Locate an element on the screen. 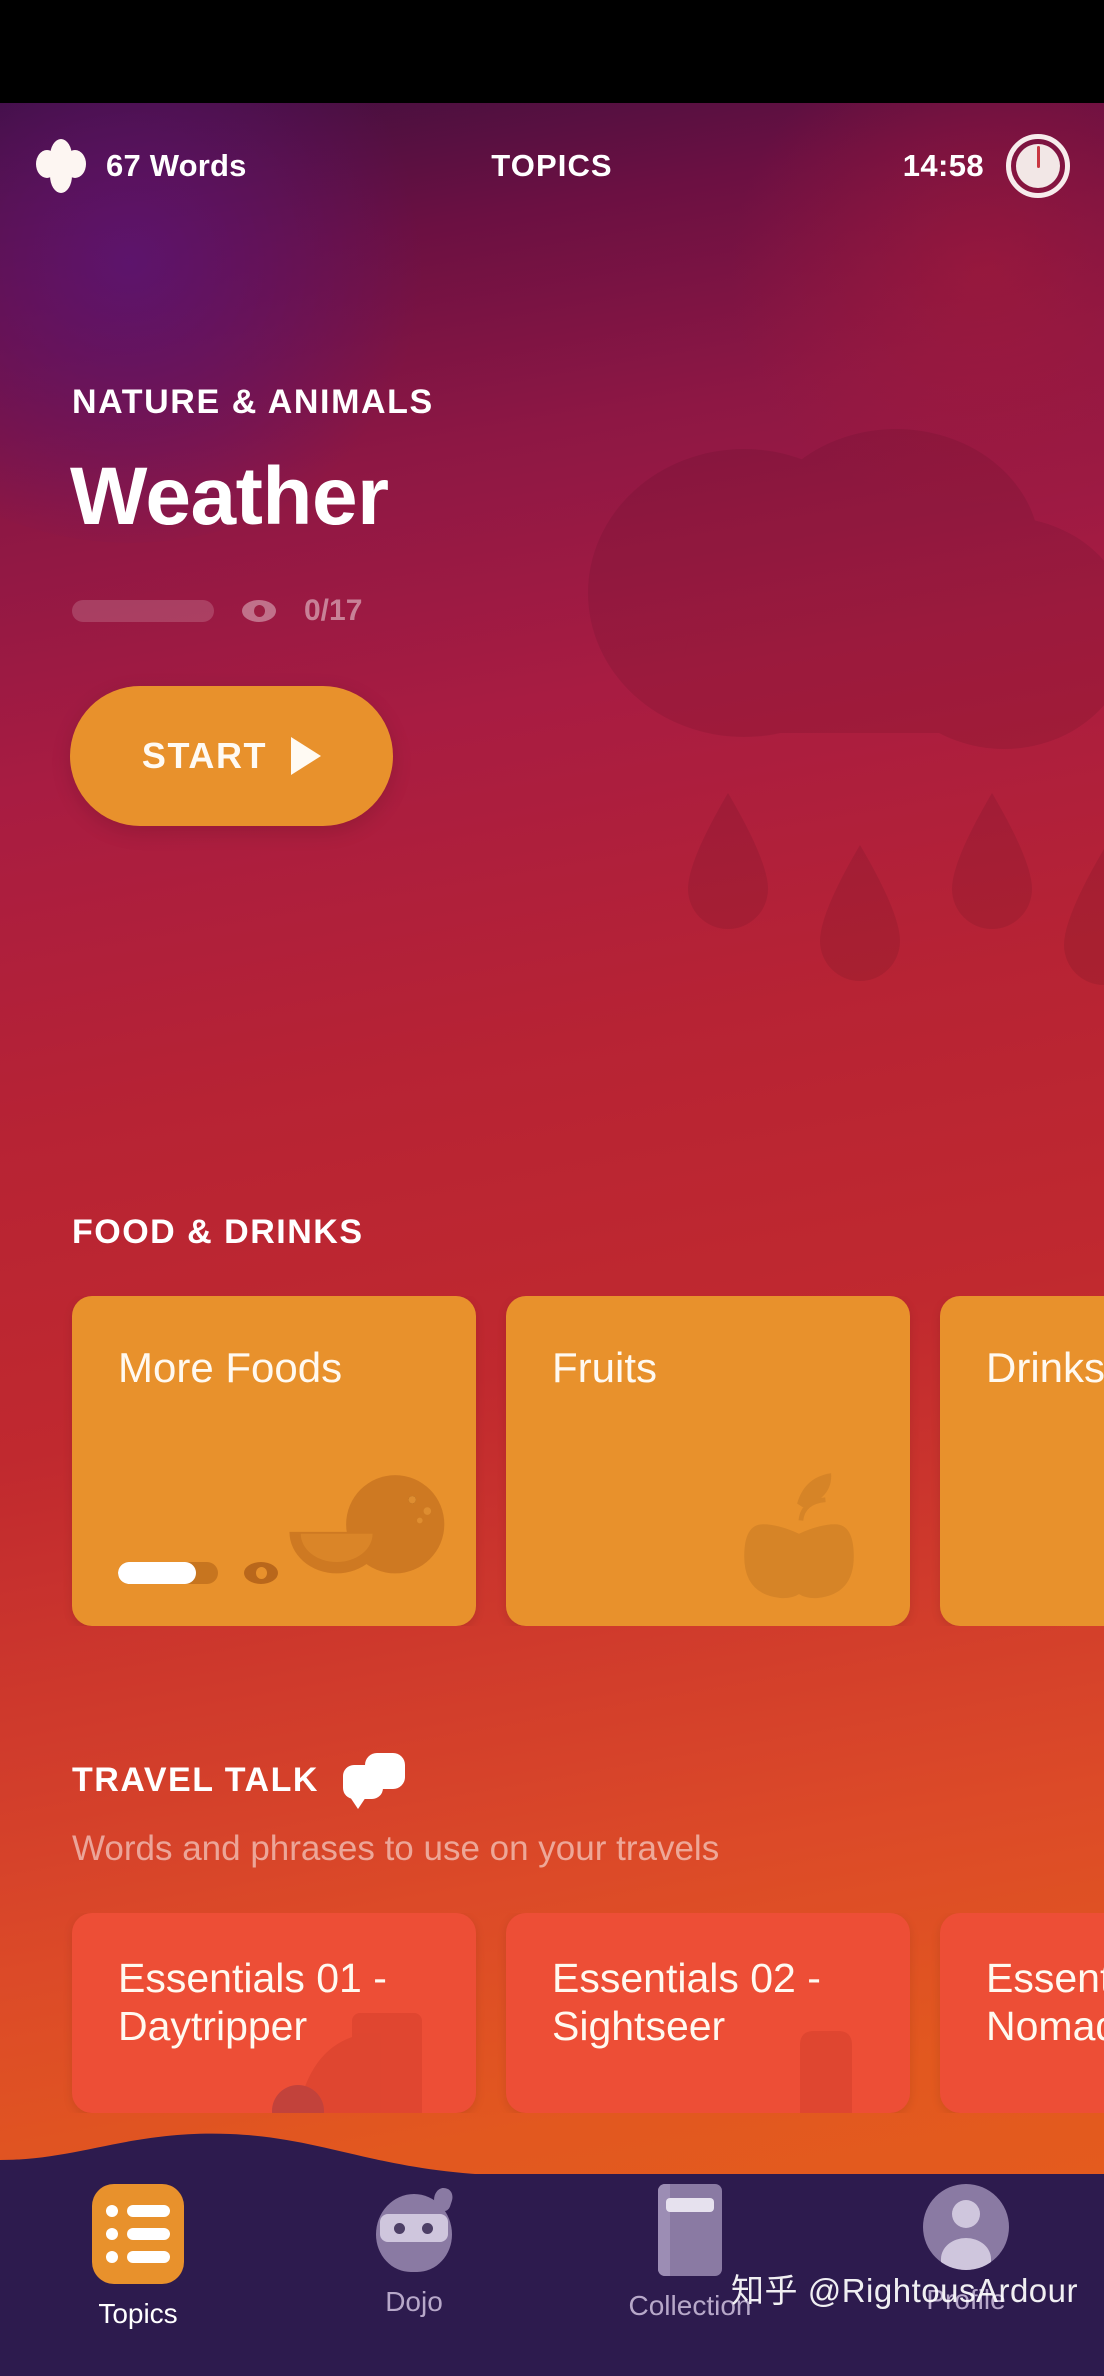 The image size is (1104, 2376). nav-item-dojo: Dojo is located at coordinates (414, 2251).